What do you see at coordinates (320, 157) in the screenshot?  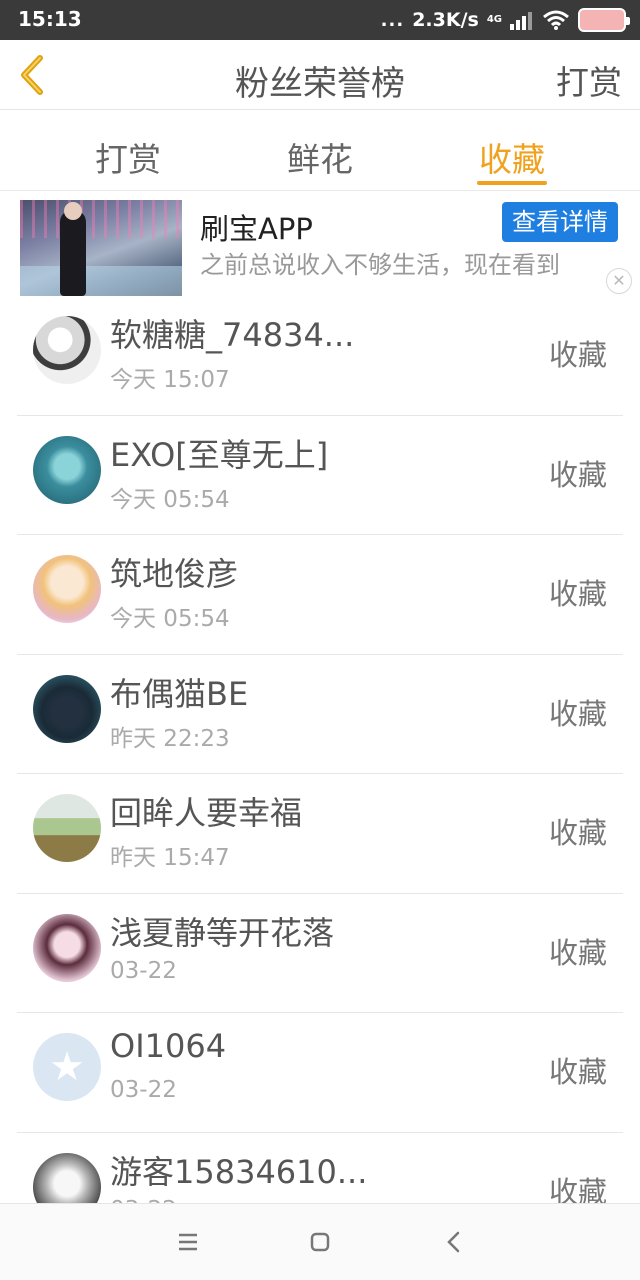 I see `tab-flowers: 鲜花` at bounding box center [320, 157].